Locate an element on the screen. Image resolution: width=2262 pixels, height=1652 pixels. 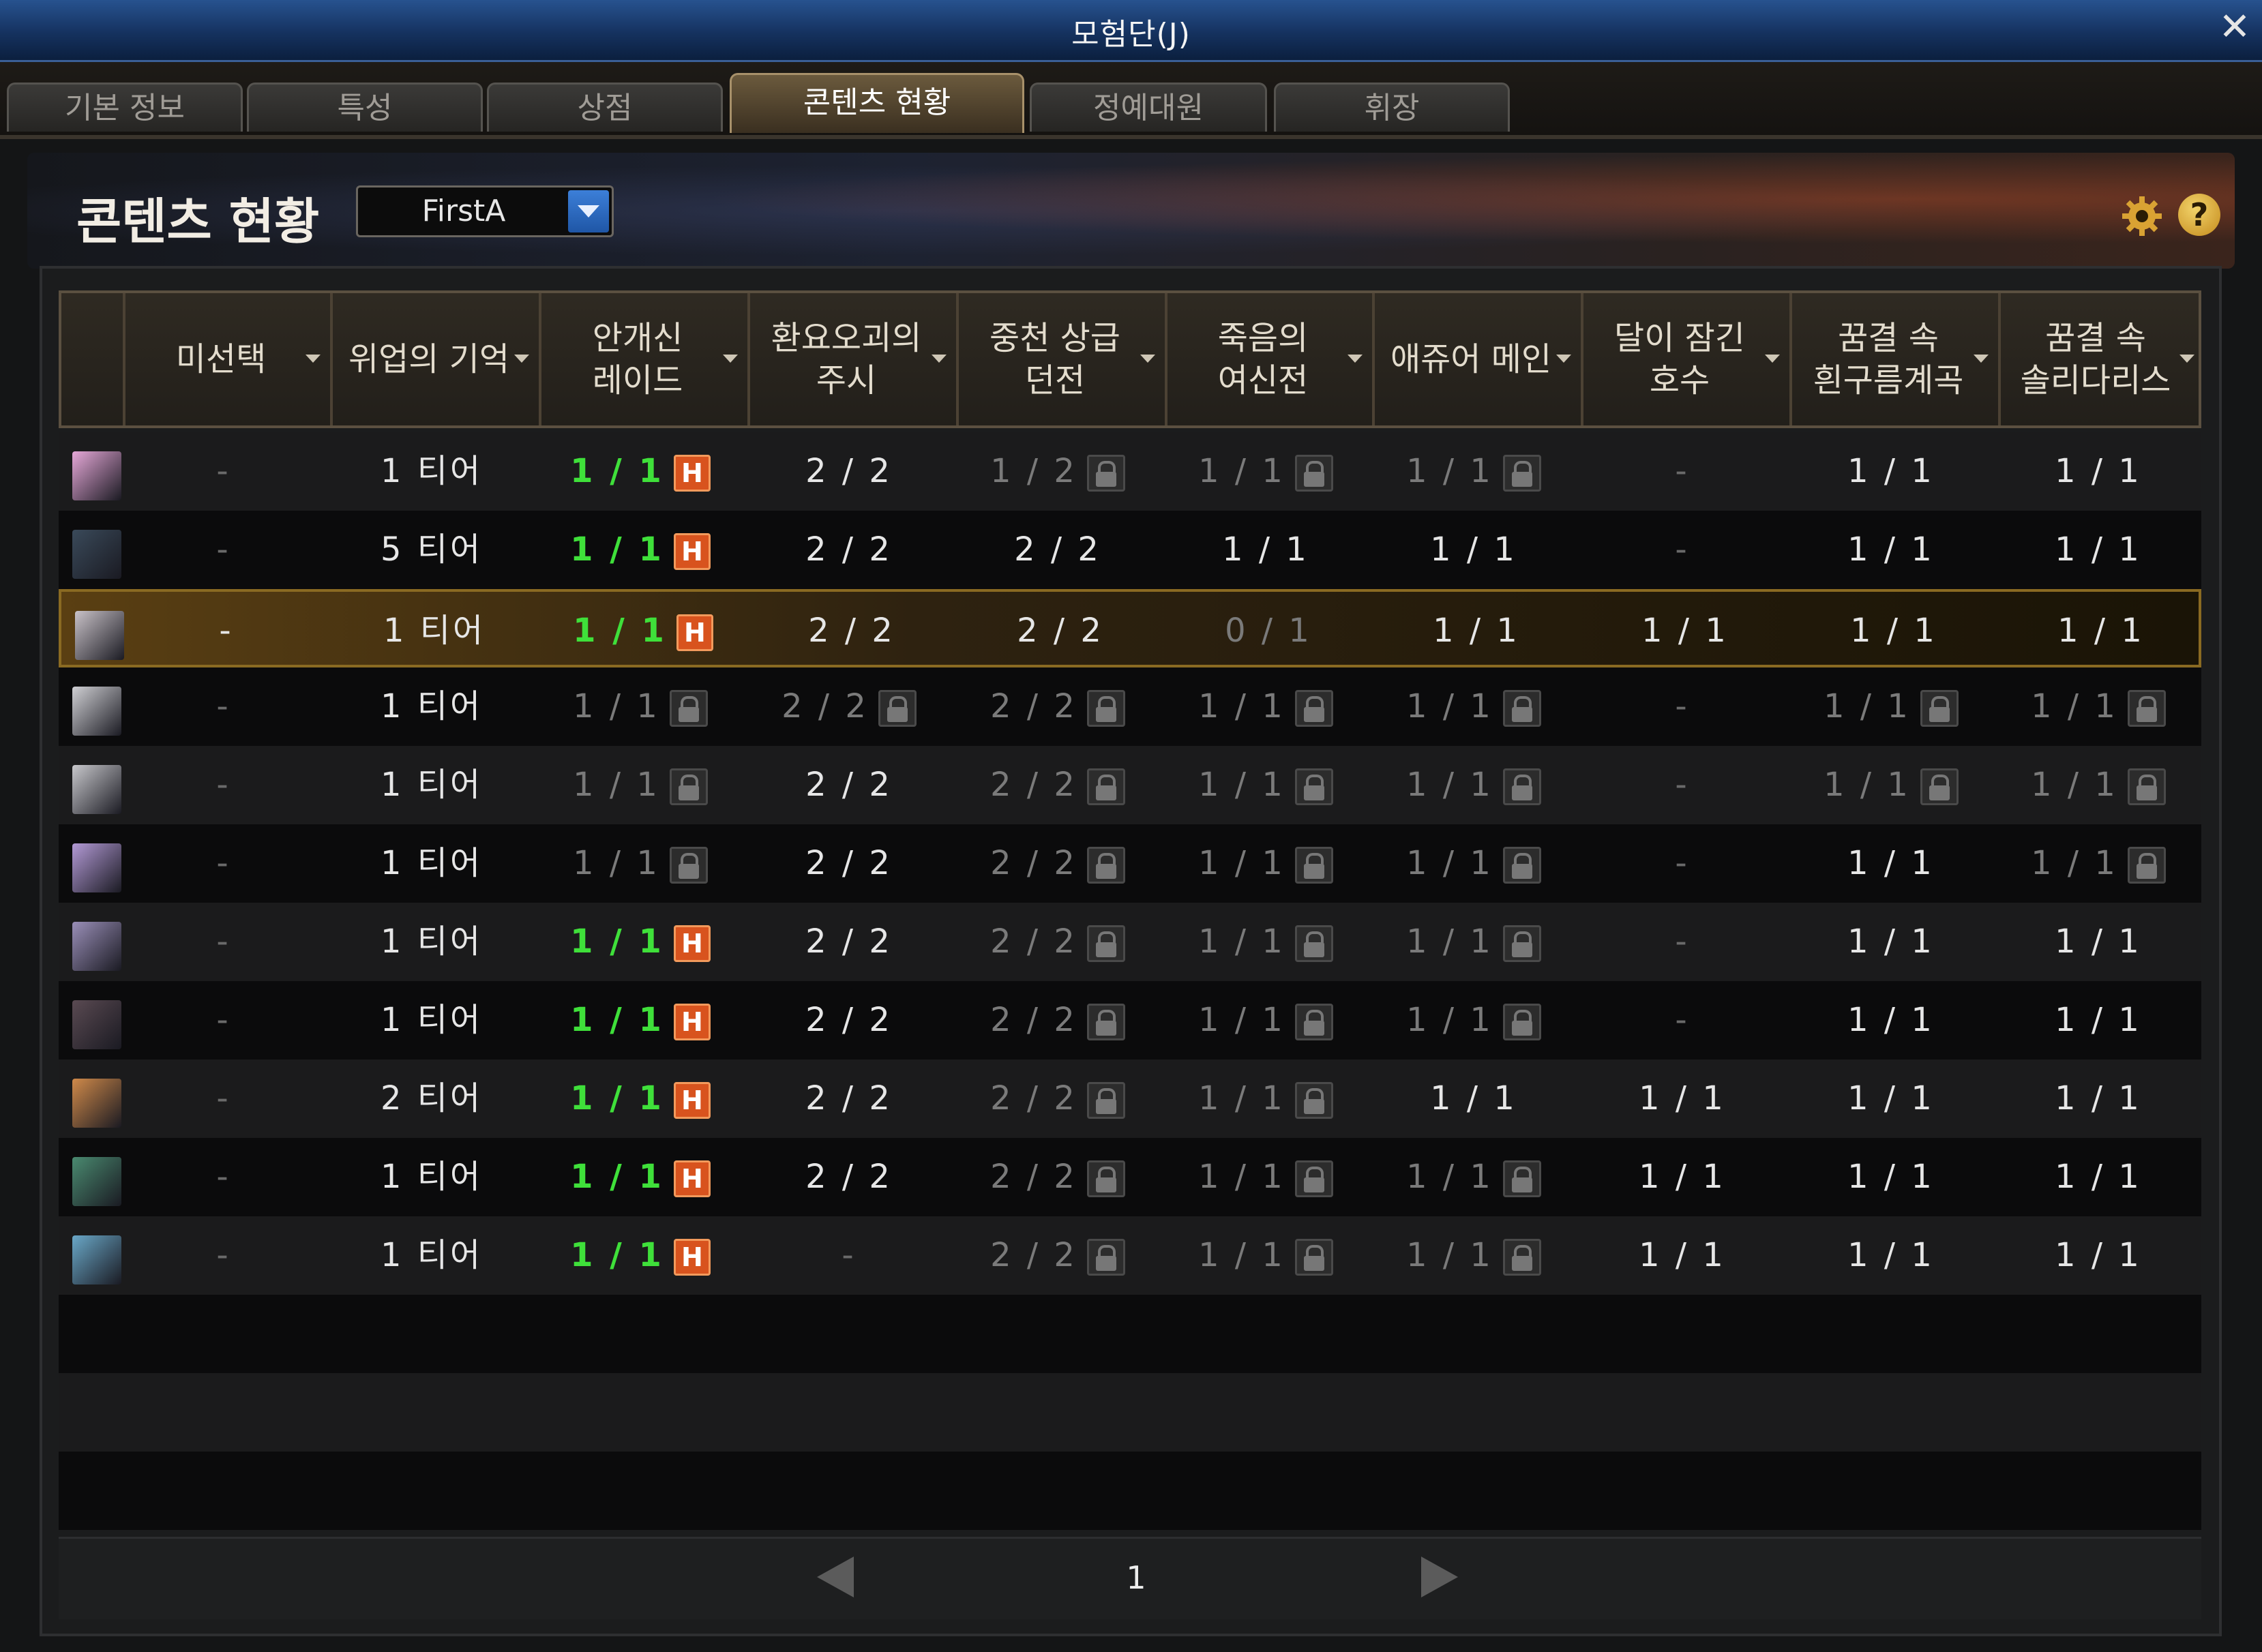
tab-2: 특성 is located at coordinates (365, 107).